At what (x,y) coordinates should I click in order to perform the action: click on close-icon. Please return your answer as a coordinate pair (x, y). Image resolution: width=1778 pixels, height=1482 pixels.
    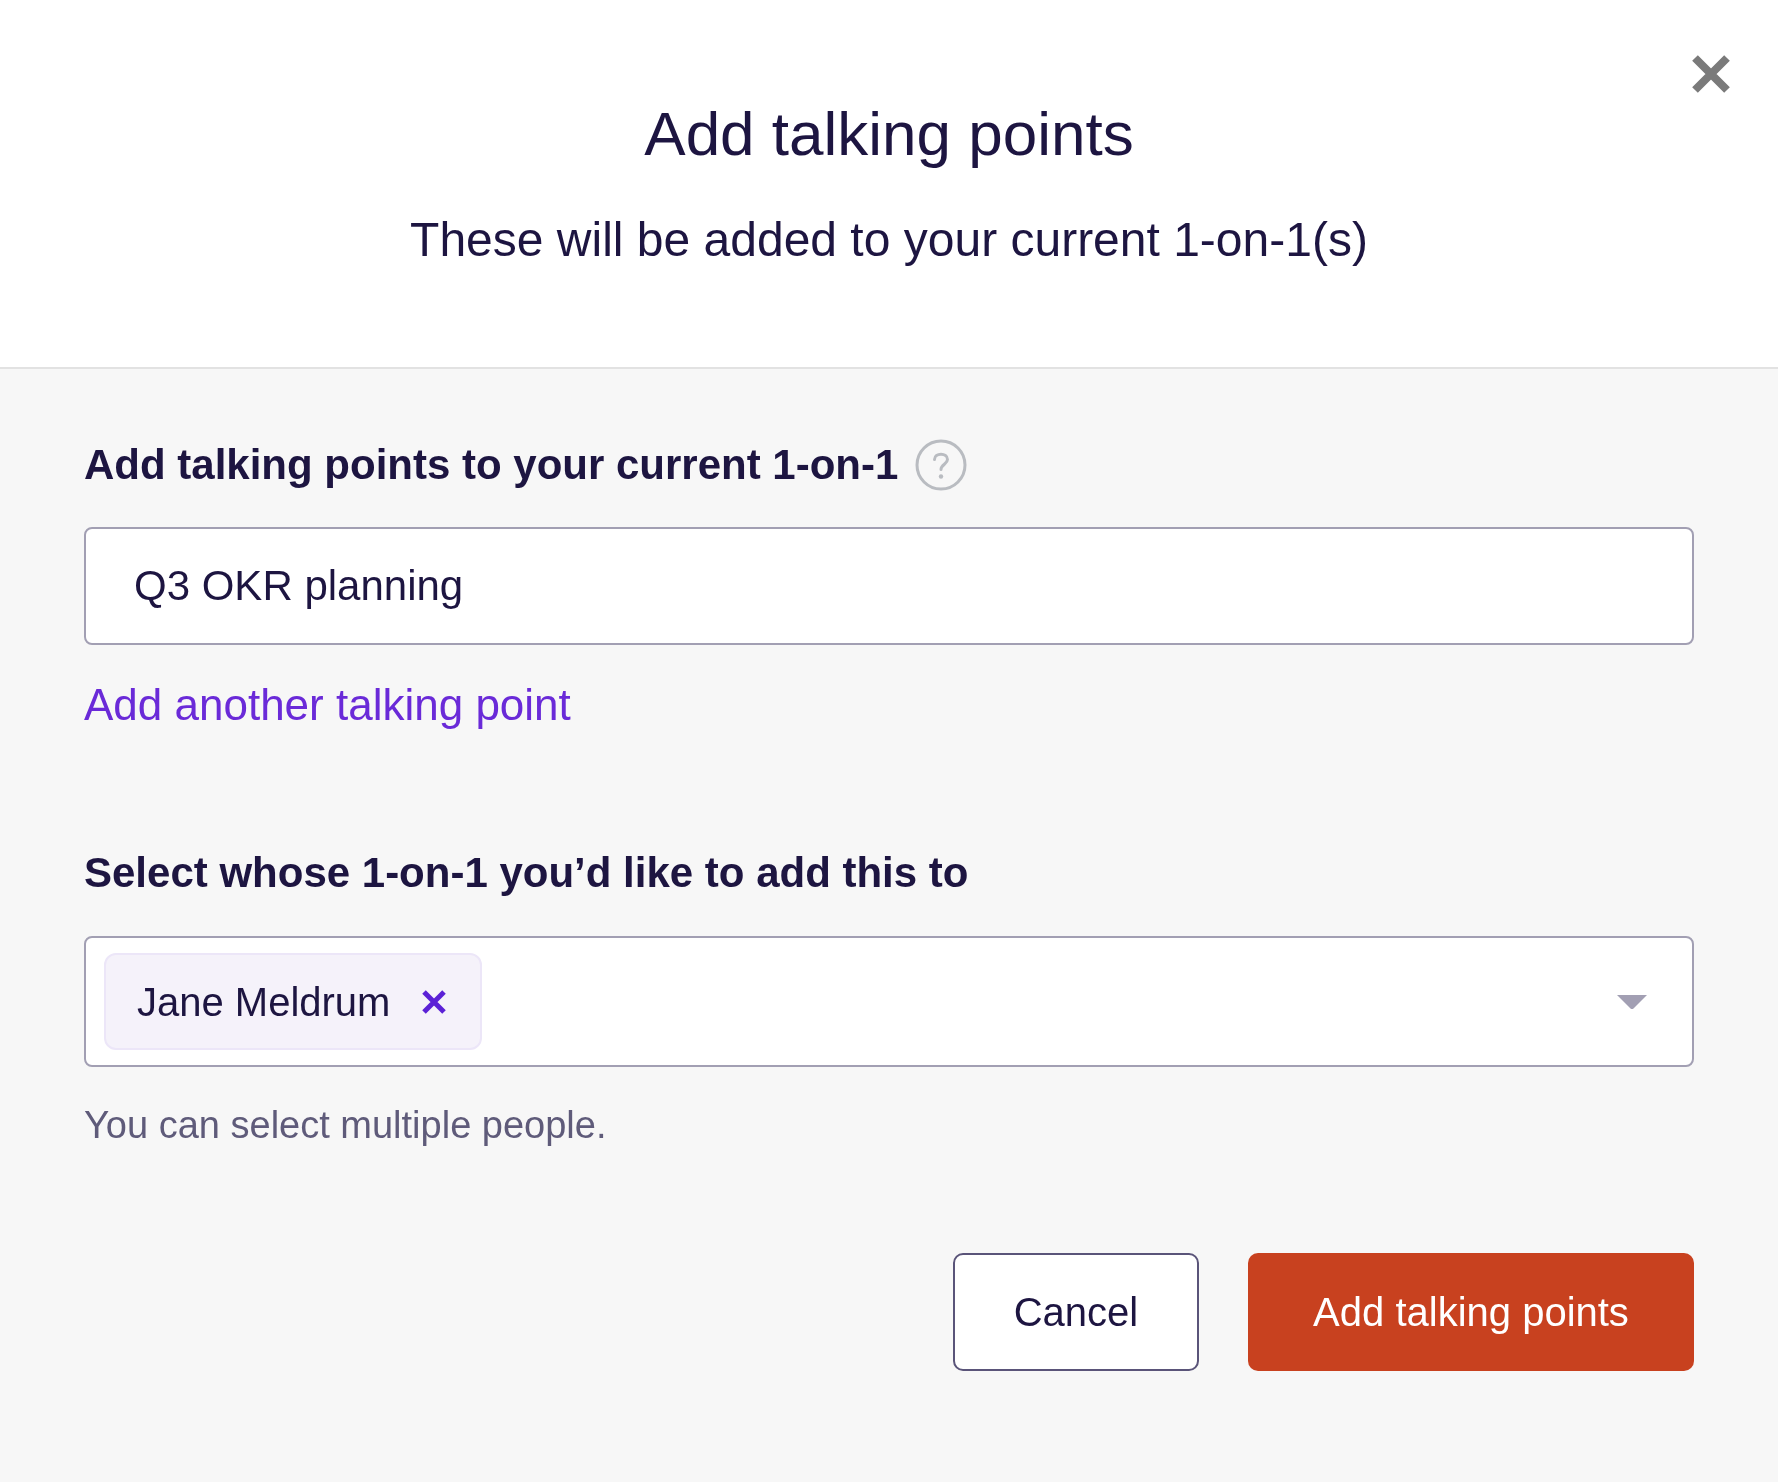
    Looking at the image, I should click on (1711, 74).